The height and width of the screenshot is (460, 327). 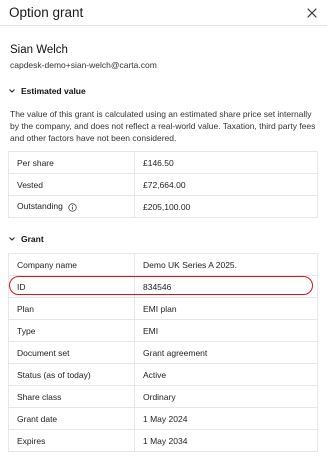 I want to click on table-row: ID 834546, so click(x=163, y=286).